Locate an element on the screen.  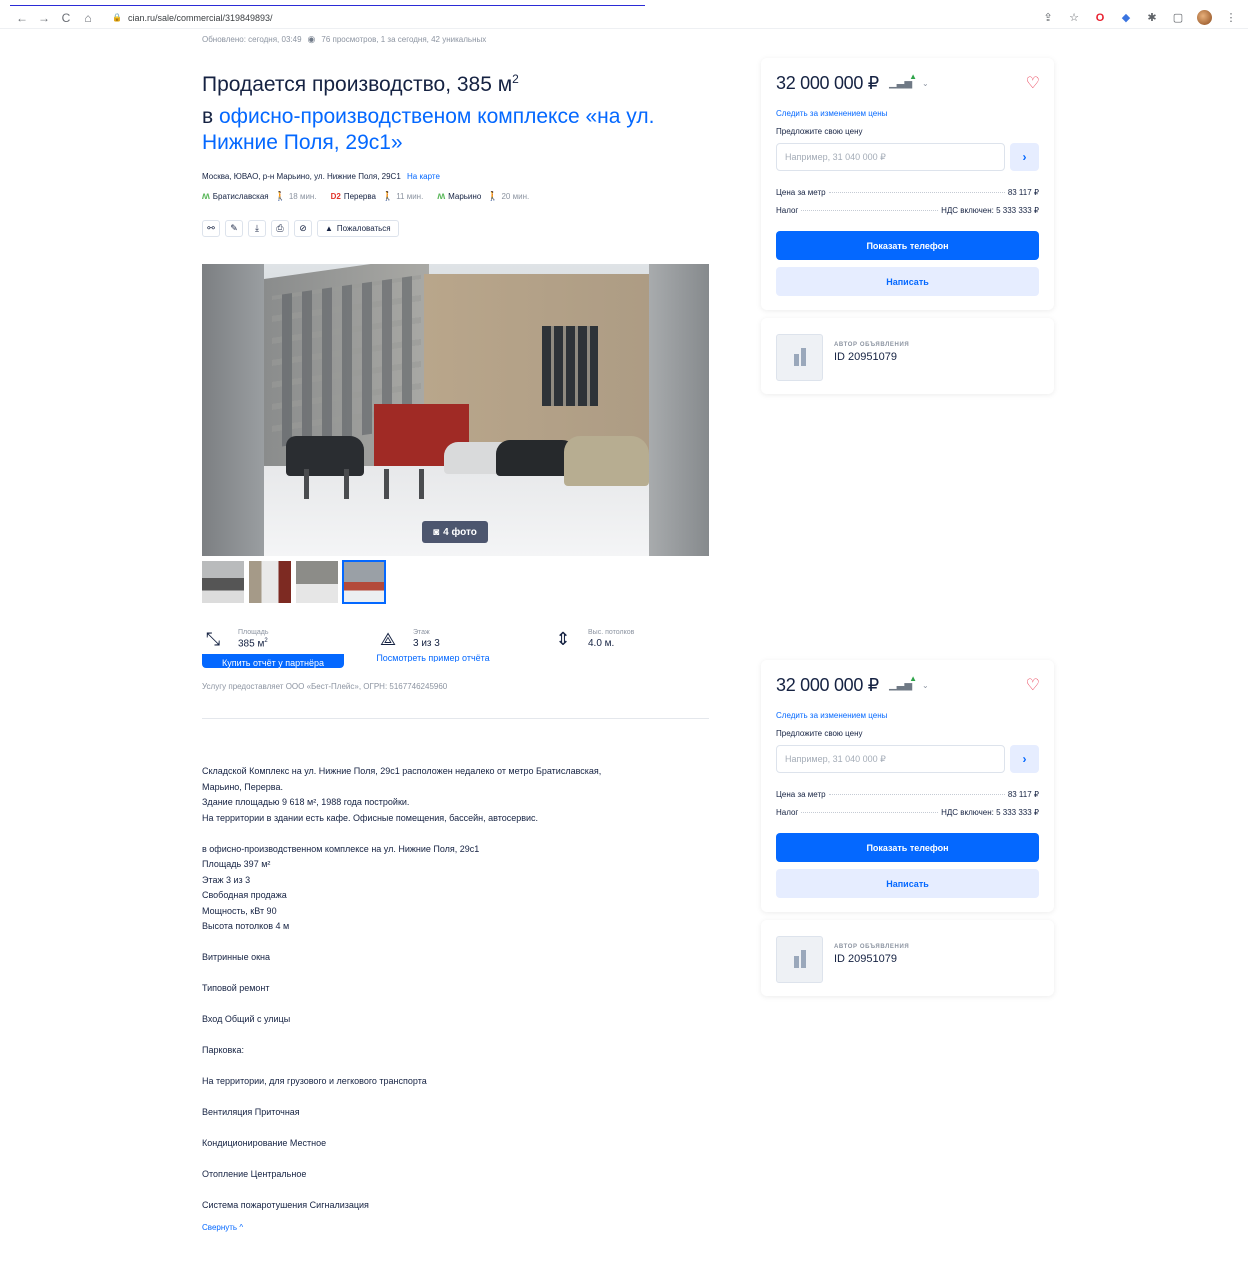
address-bar: 🔒 cian.ru/sale/commercial/319849893/ is located at coordinates (192, 18).